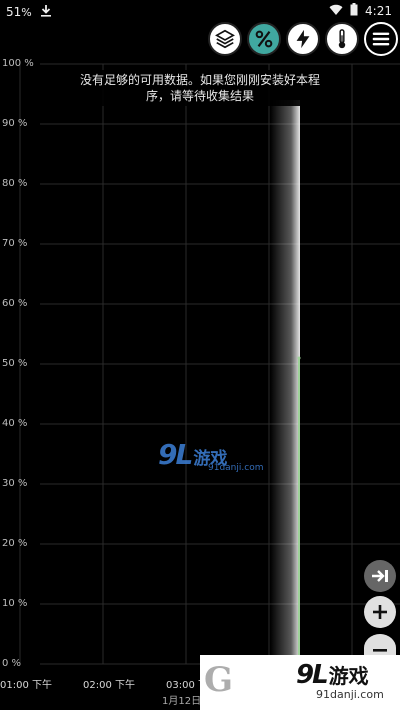 The height and width of the screenshot is (710, 400). I want to click on temperature-button, so click(342, 39).